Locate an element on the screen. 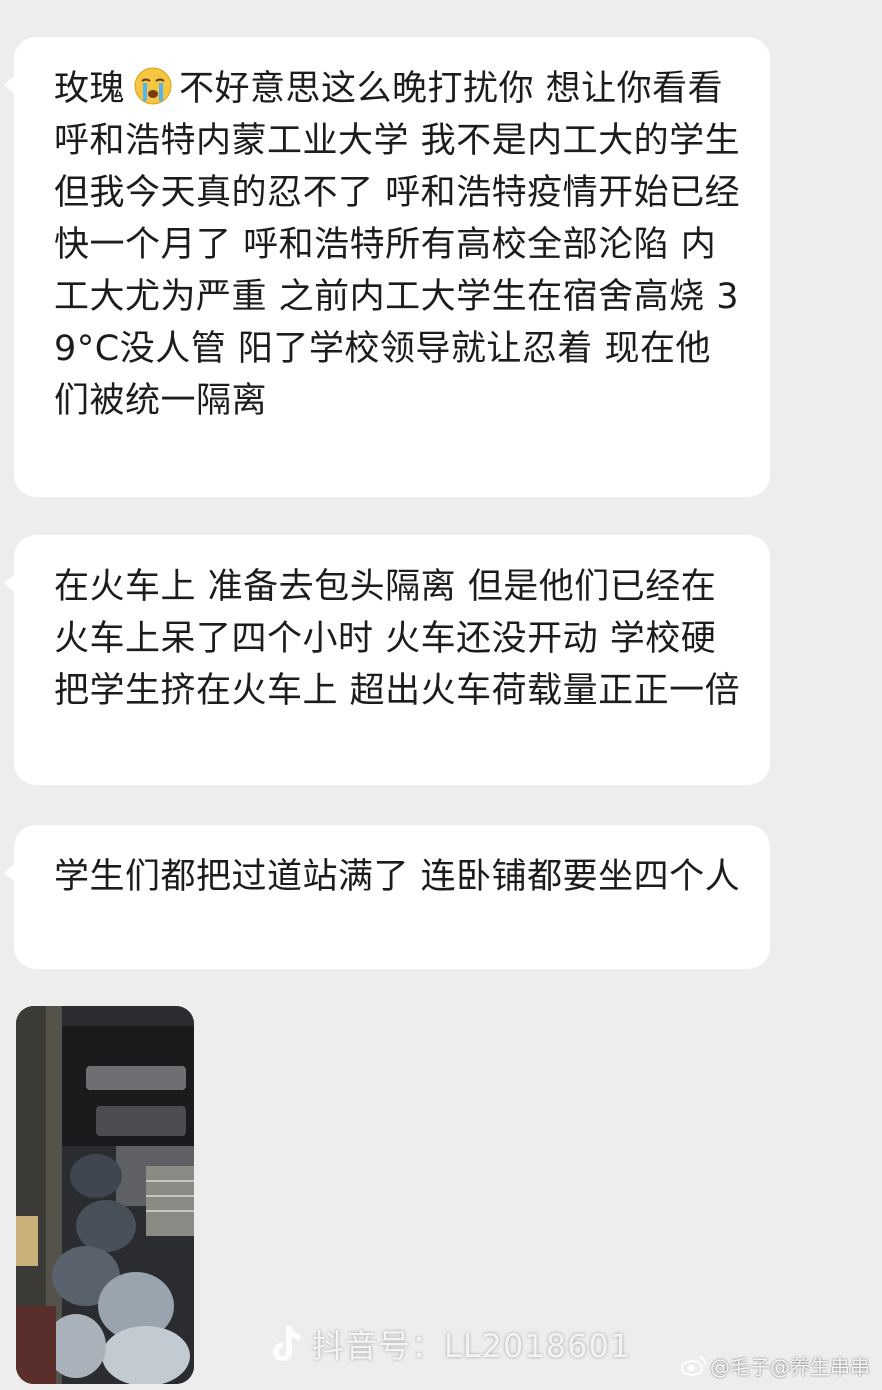 This screenshot has width=882, height=1390. crying-face-icon is located at coordinates (153, 86).